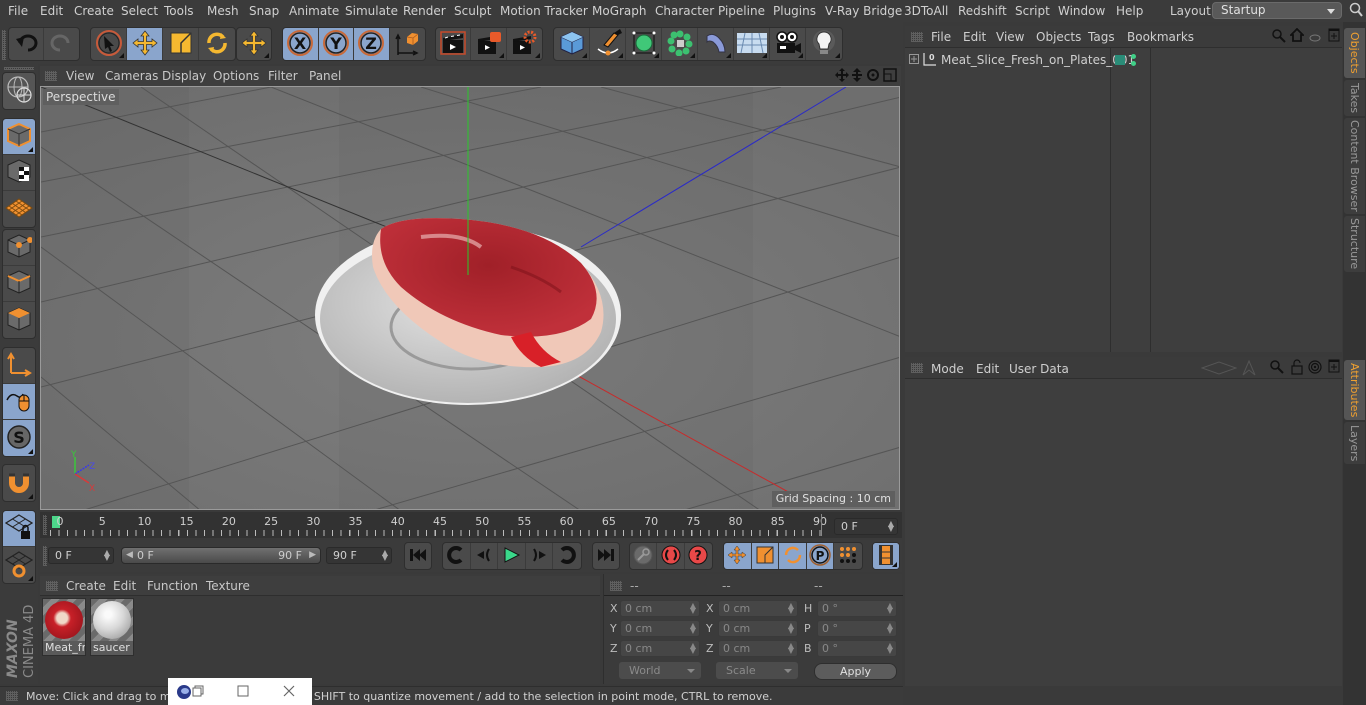 The height and width of the screenshot is (705, 1366). I want to click on editor-visibility-dot, so click(1133, 56).